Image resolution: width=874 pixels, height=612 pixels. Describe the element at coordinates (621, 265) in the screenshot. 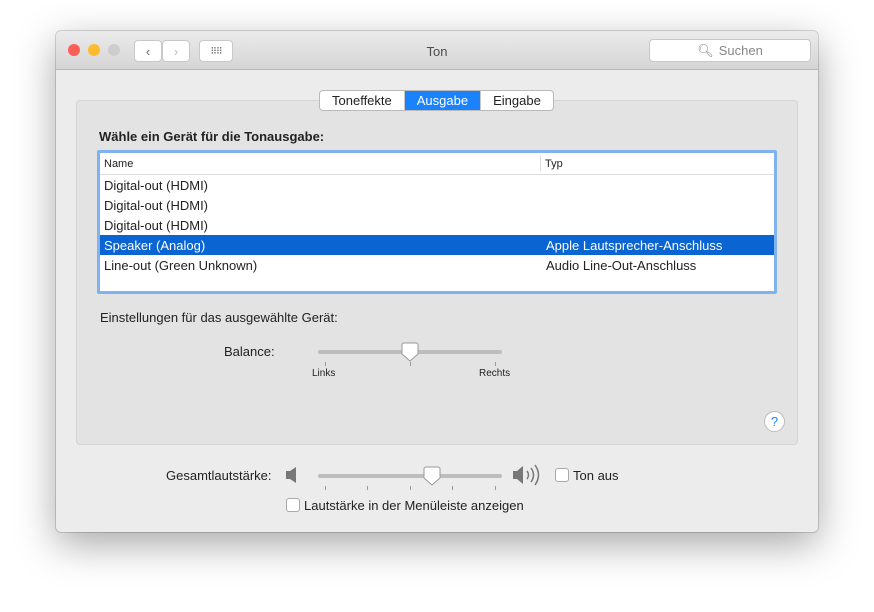

I see `device-type: Audio Line-Out-Anschluss` at that location.